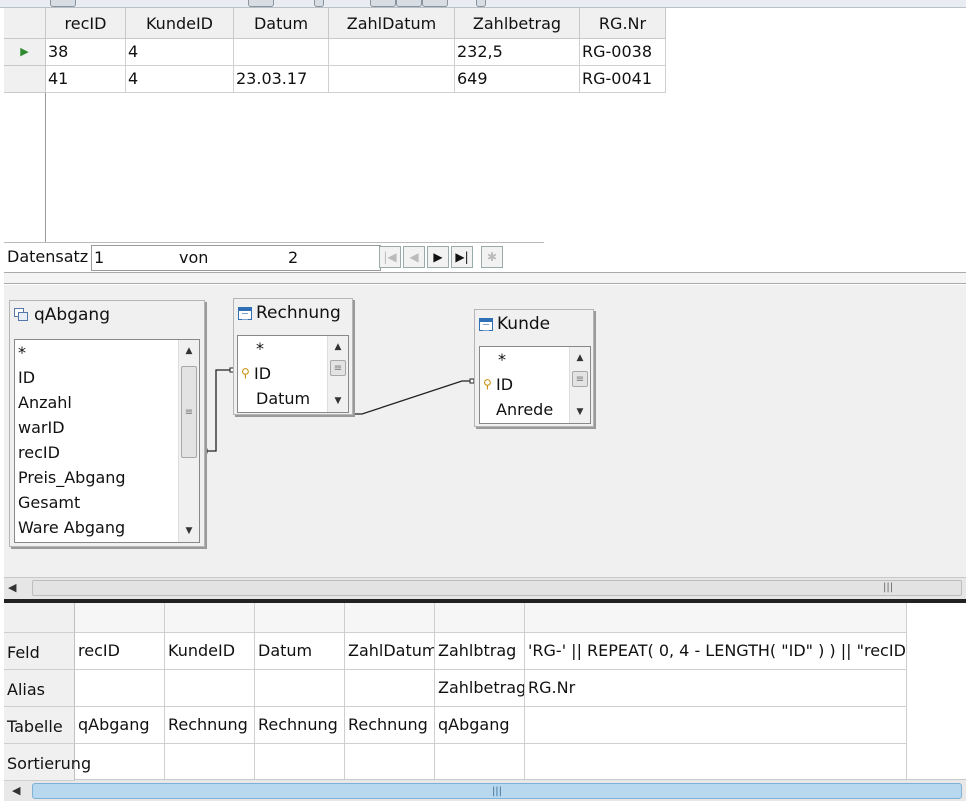 This screenshot has height=810, width=966. What do you see at coordinates (134, 258) in the screenshot?
I see `record-current-field: 1` at bounding box center [134, 258].